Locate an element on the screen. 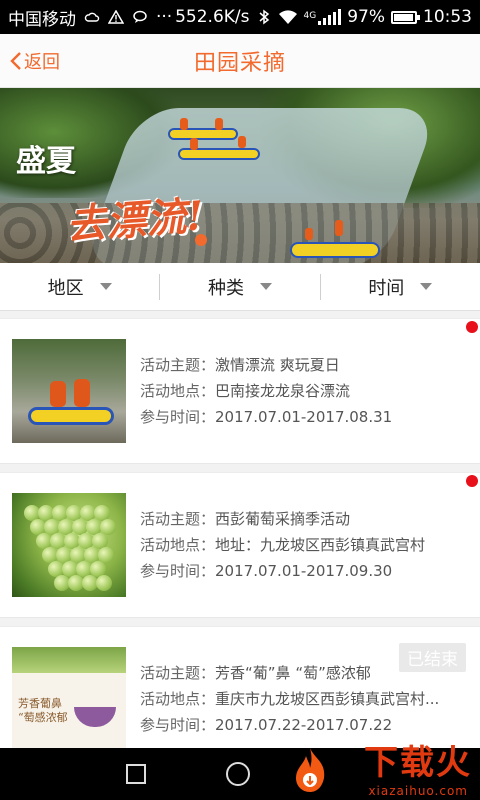 The image size is (480, 800). filter-category: 种类 is located at coordinates (239, 286).